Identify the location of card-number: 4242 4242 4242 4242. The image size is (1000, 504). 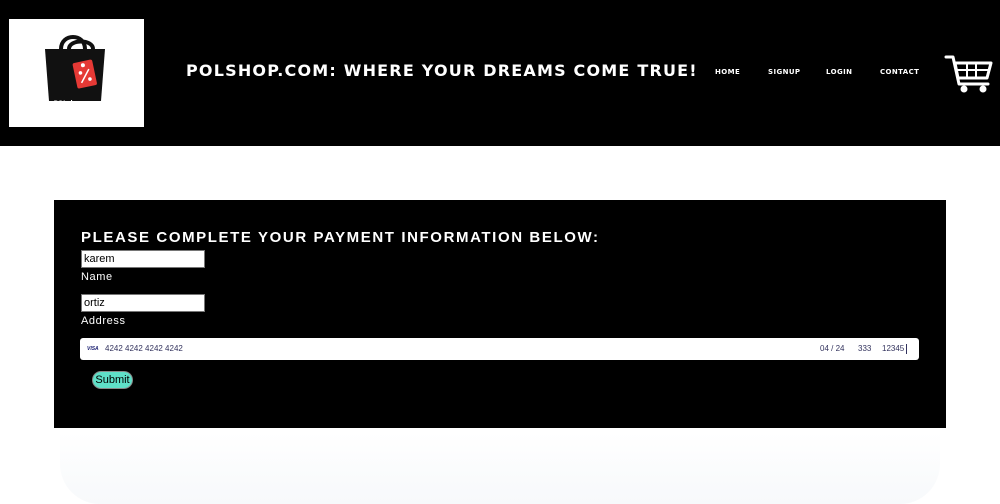
(144, 348).